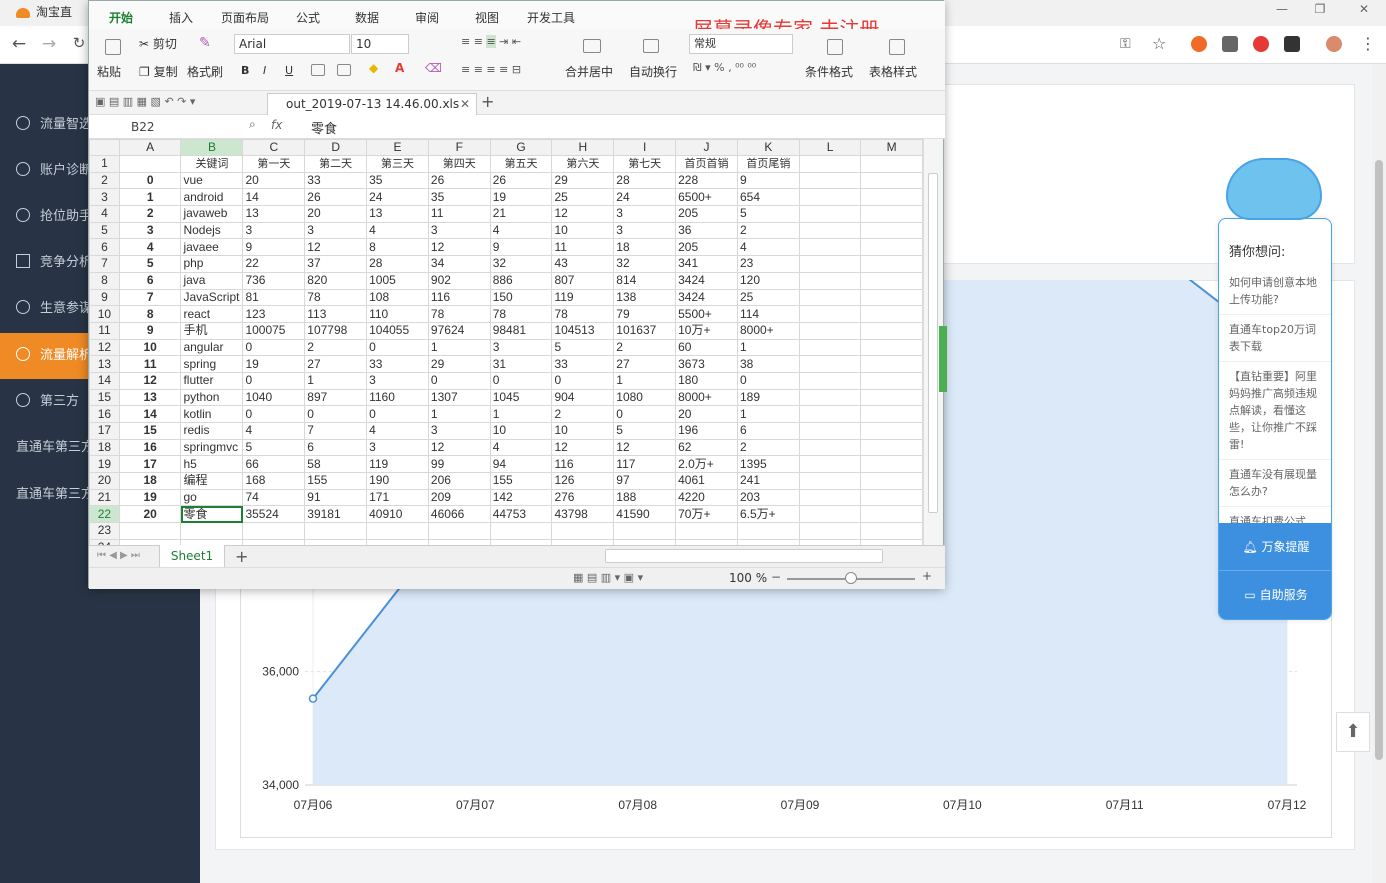 Image resolution: width=1386 pixels, height=883 pixels. I want to click on conditional-format-button: 条件格式, so click(829, 71).